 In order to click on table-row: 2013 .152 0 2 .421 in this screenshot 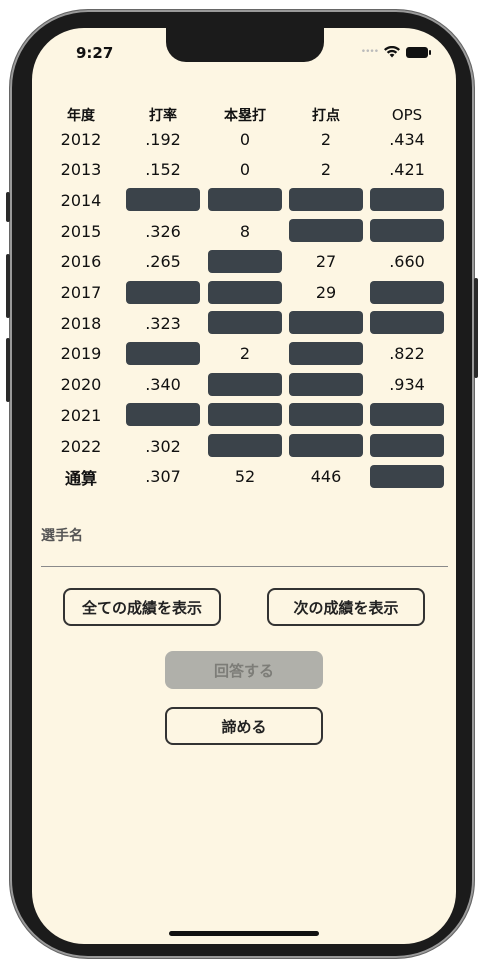, I will do `click(244, 170)`.